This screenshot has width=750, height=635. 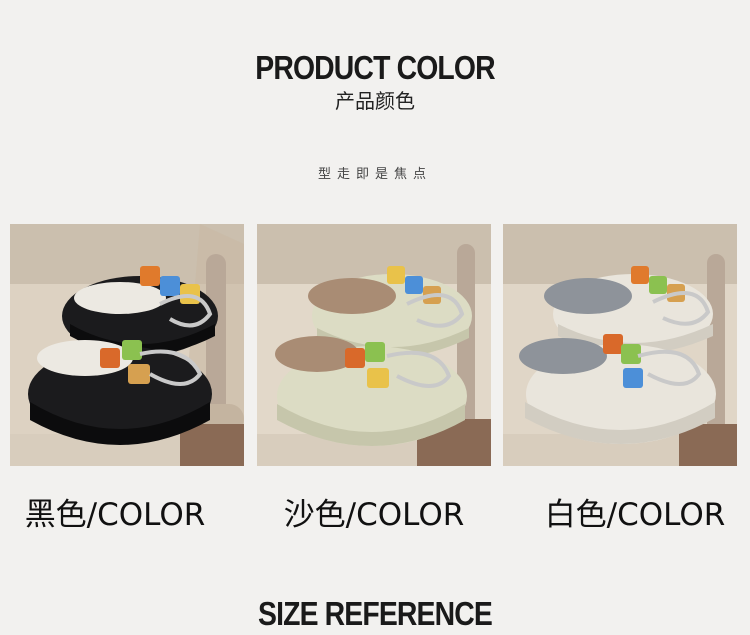 What do you see at coordinates (115, 515) in the screenshot?
I see `caption-black: 黑色/COLOR` at bounding box center [115, 515].